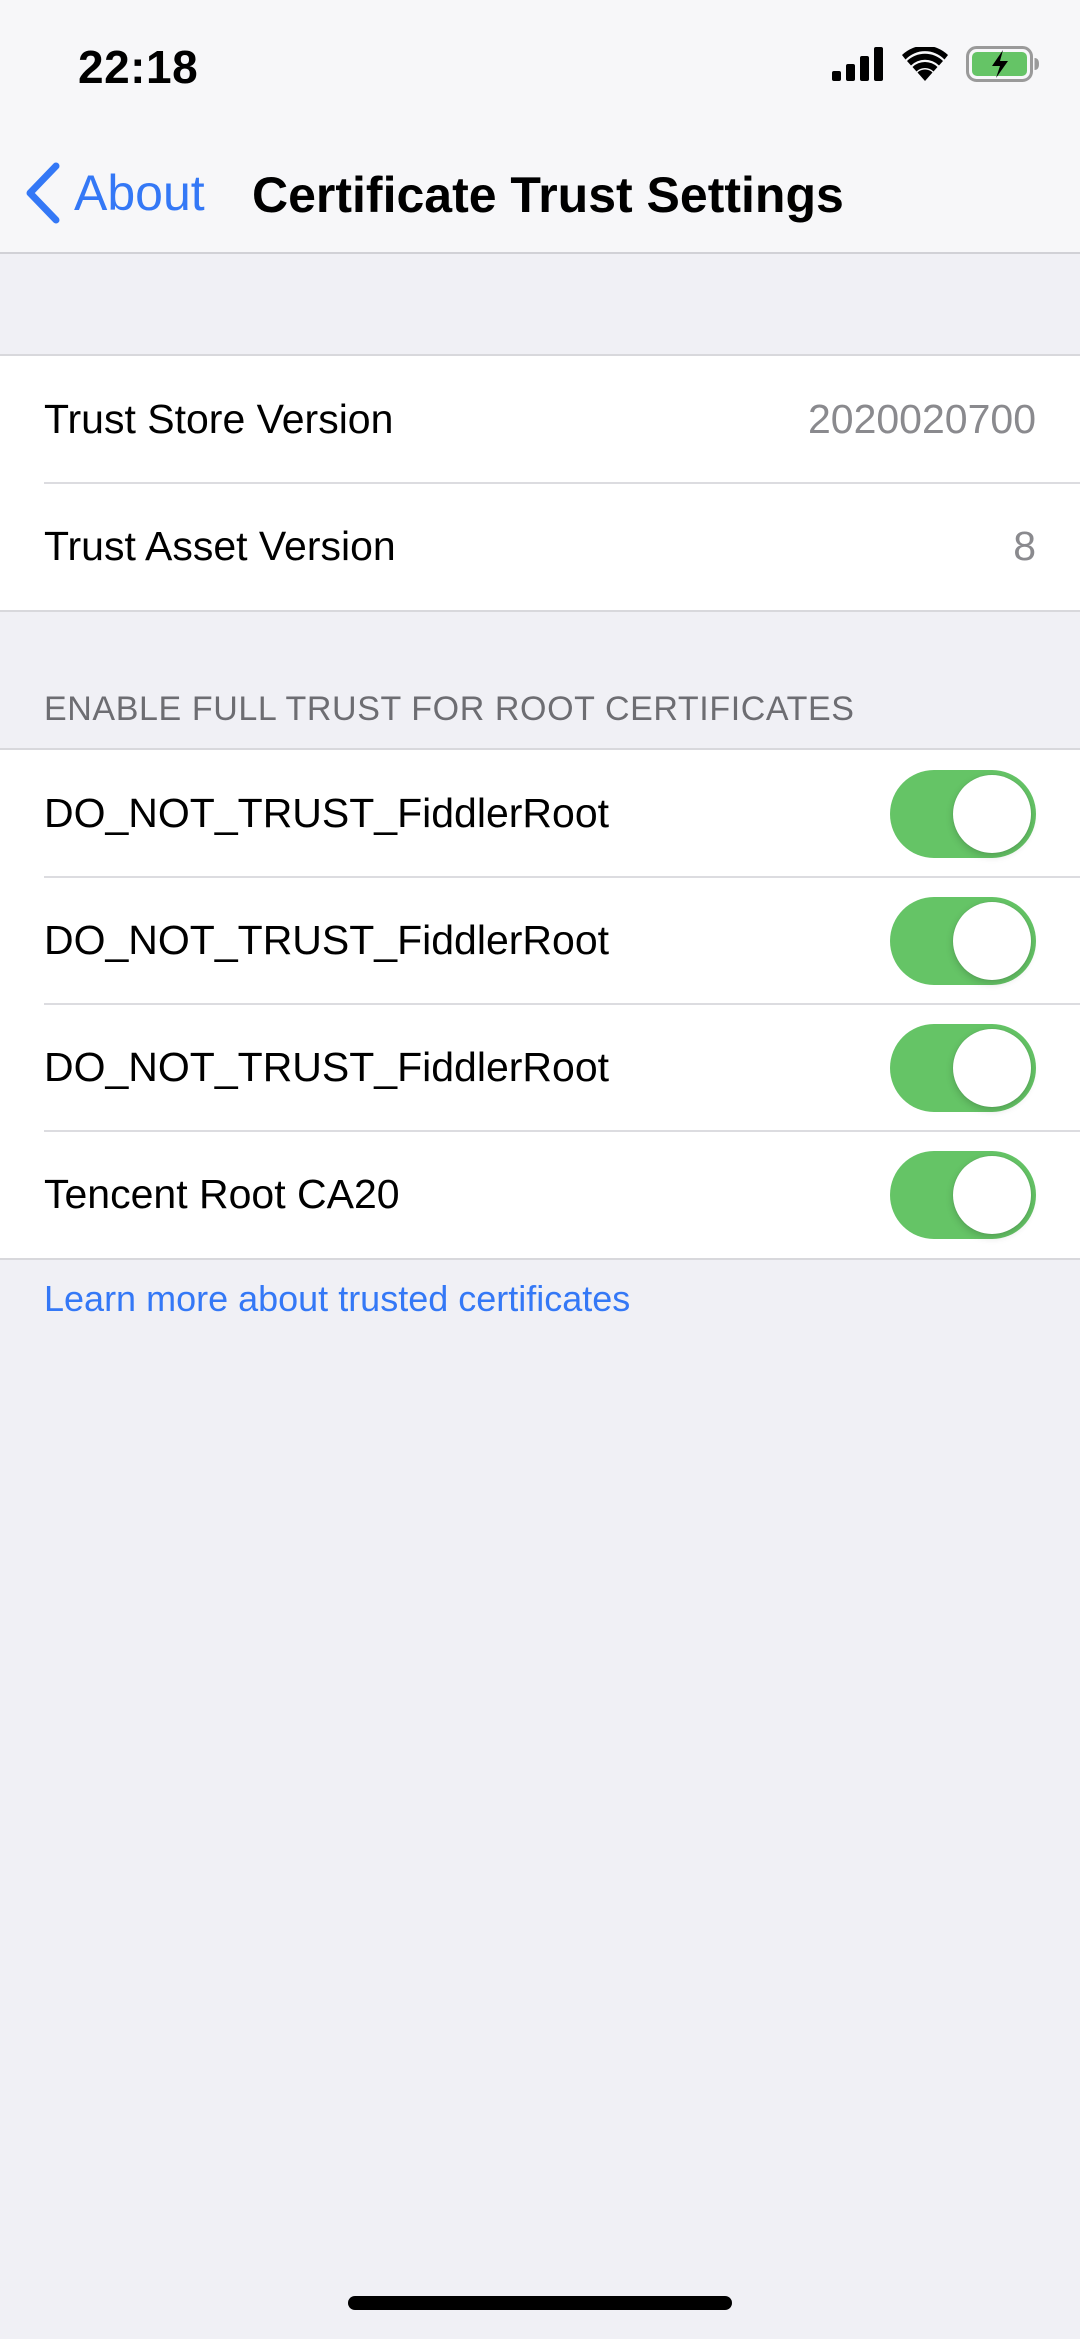  I want to click on navigation-bar: About Certificate Trust Settings, so click(540, 193).